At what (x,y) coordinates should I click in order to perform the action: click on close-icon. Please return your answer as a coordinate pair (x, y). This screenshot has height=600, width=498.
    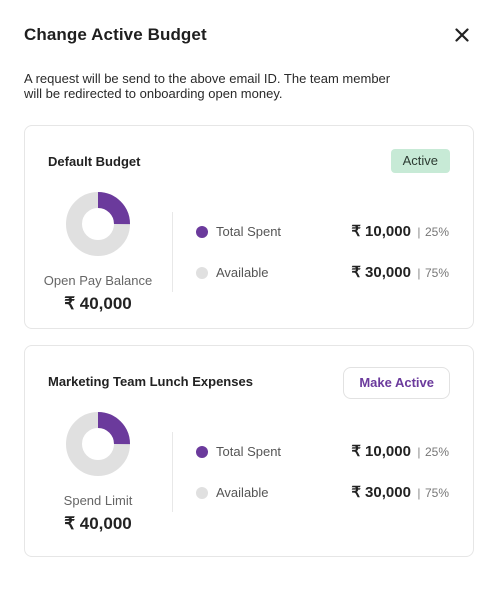
    Looking at the image, I should click on (462, 35).